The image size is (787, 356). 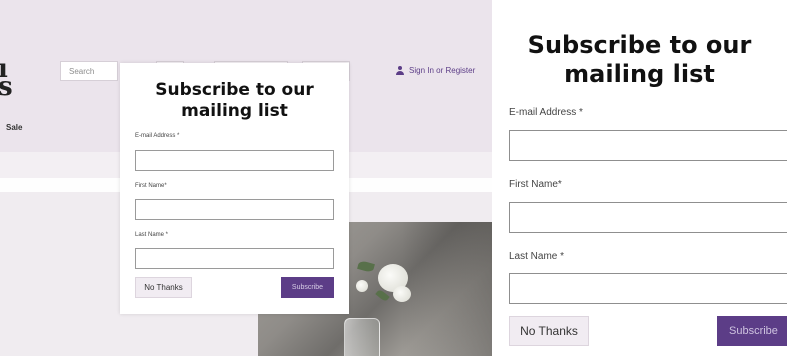 What do you see at coordinates (234, 100) in the screenshot?
I see `modal-title: Subscribe to our mailing list` at bounding box center [234, 100].